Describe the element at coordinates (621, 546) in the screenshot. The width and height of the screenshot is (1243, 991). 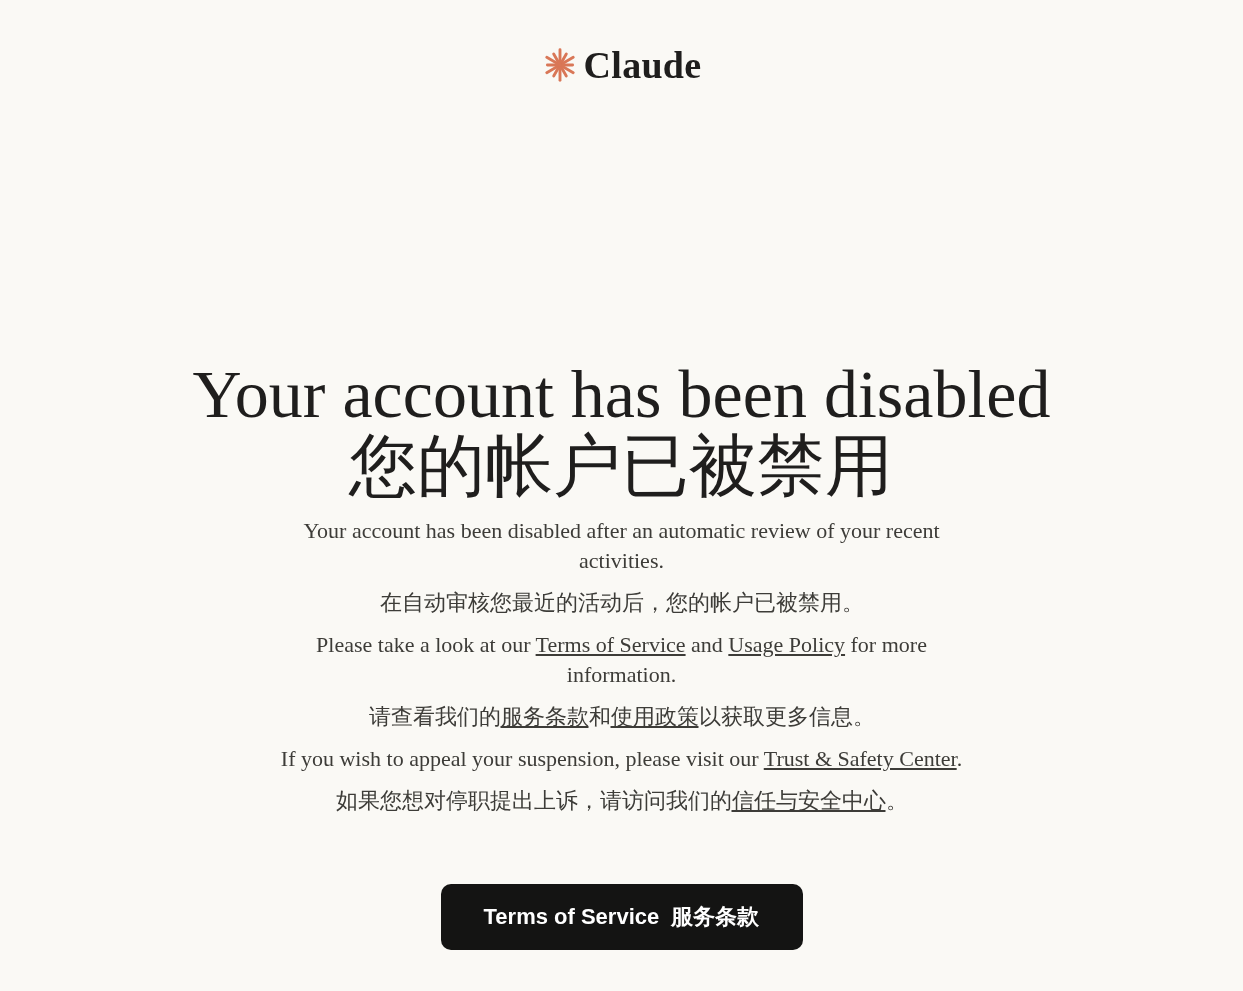
I see `paragraph: Your account has been disabled after an automatic review of your recent activities.` at that location.